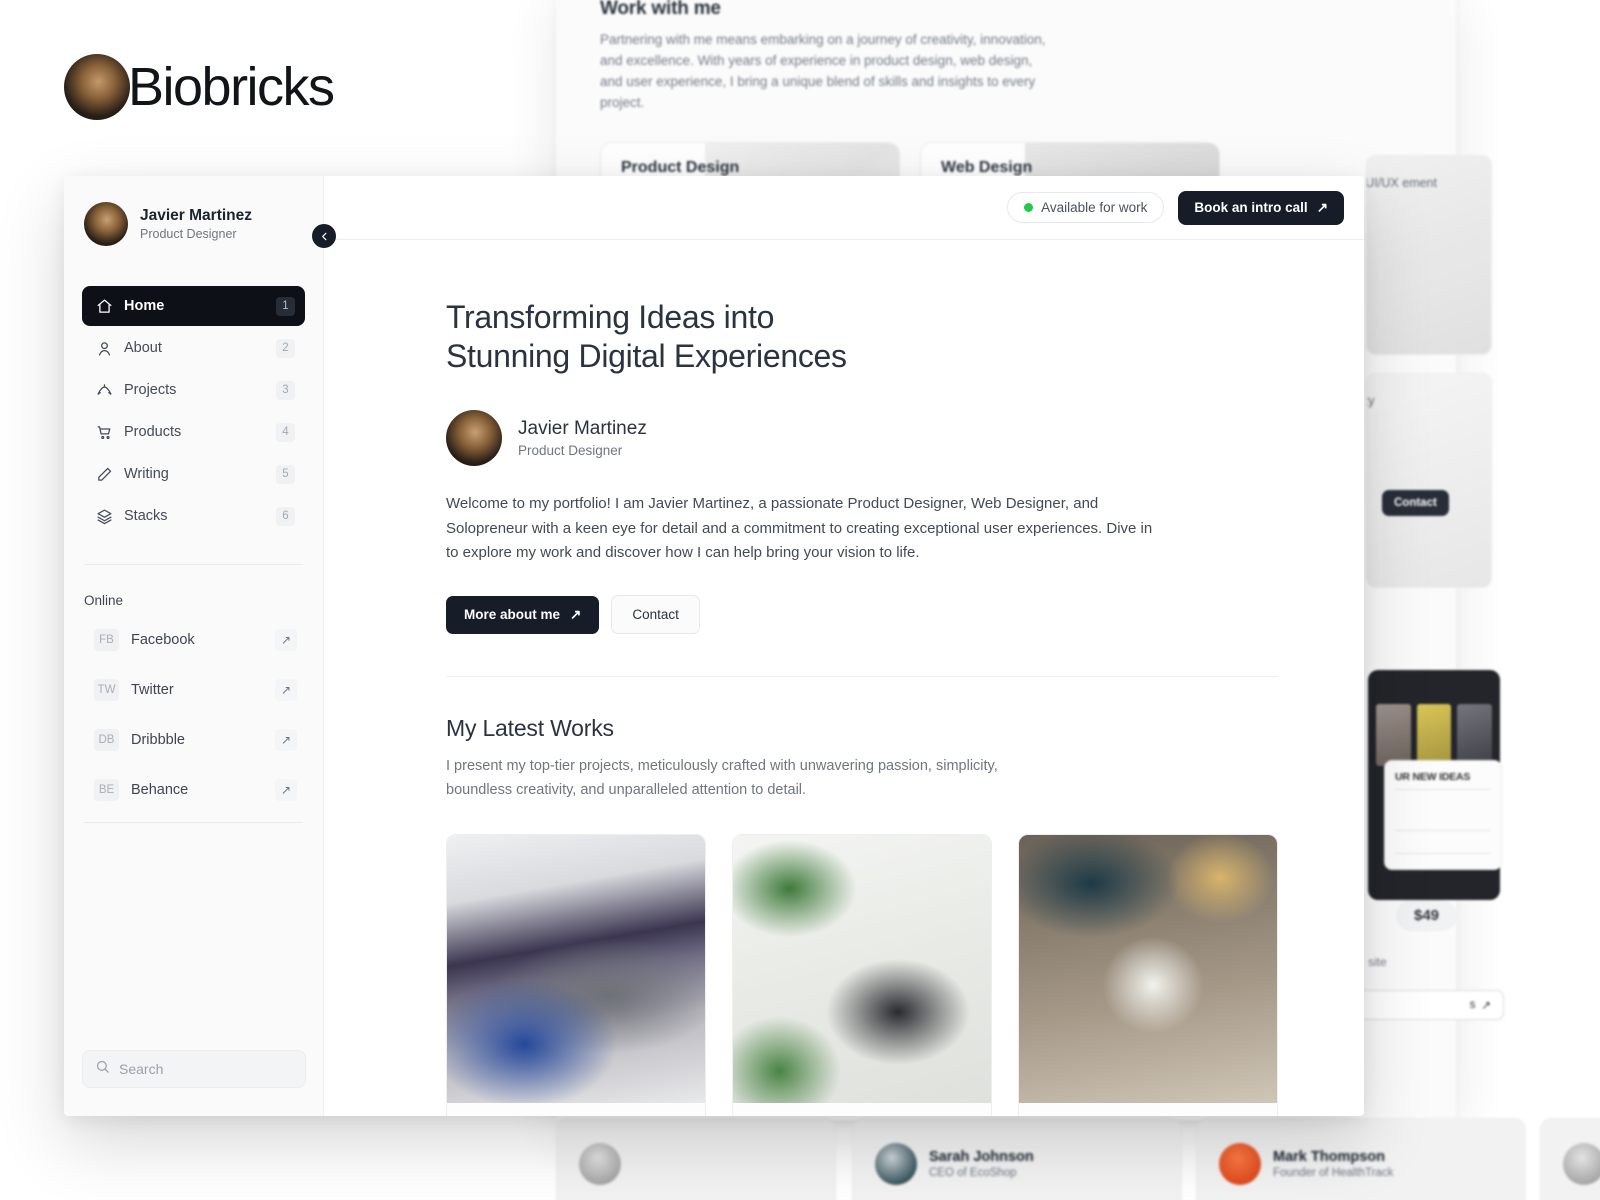 This screenshot has width=1600, height=1200. What do you see at coordinates (153, 432) in the screenshot?
I see `sidebar-item-label: Products` at bounding box center [153, 432].